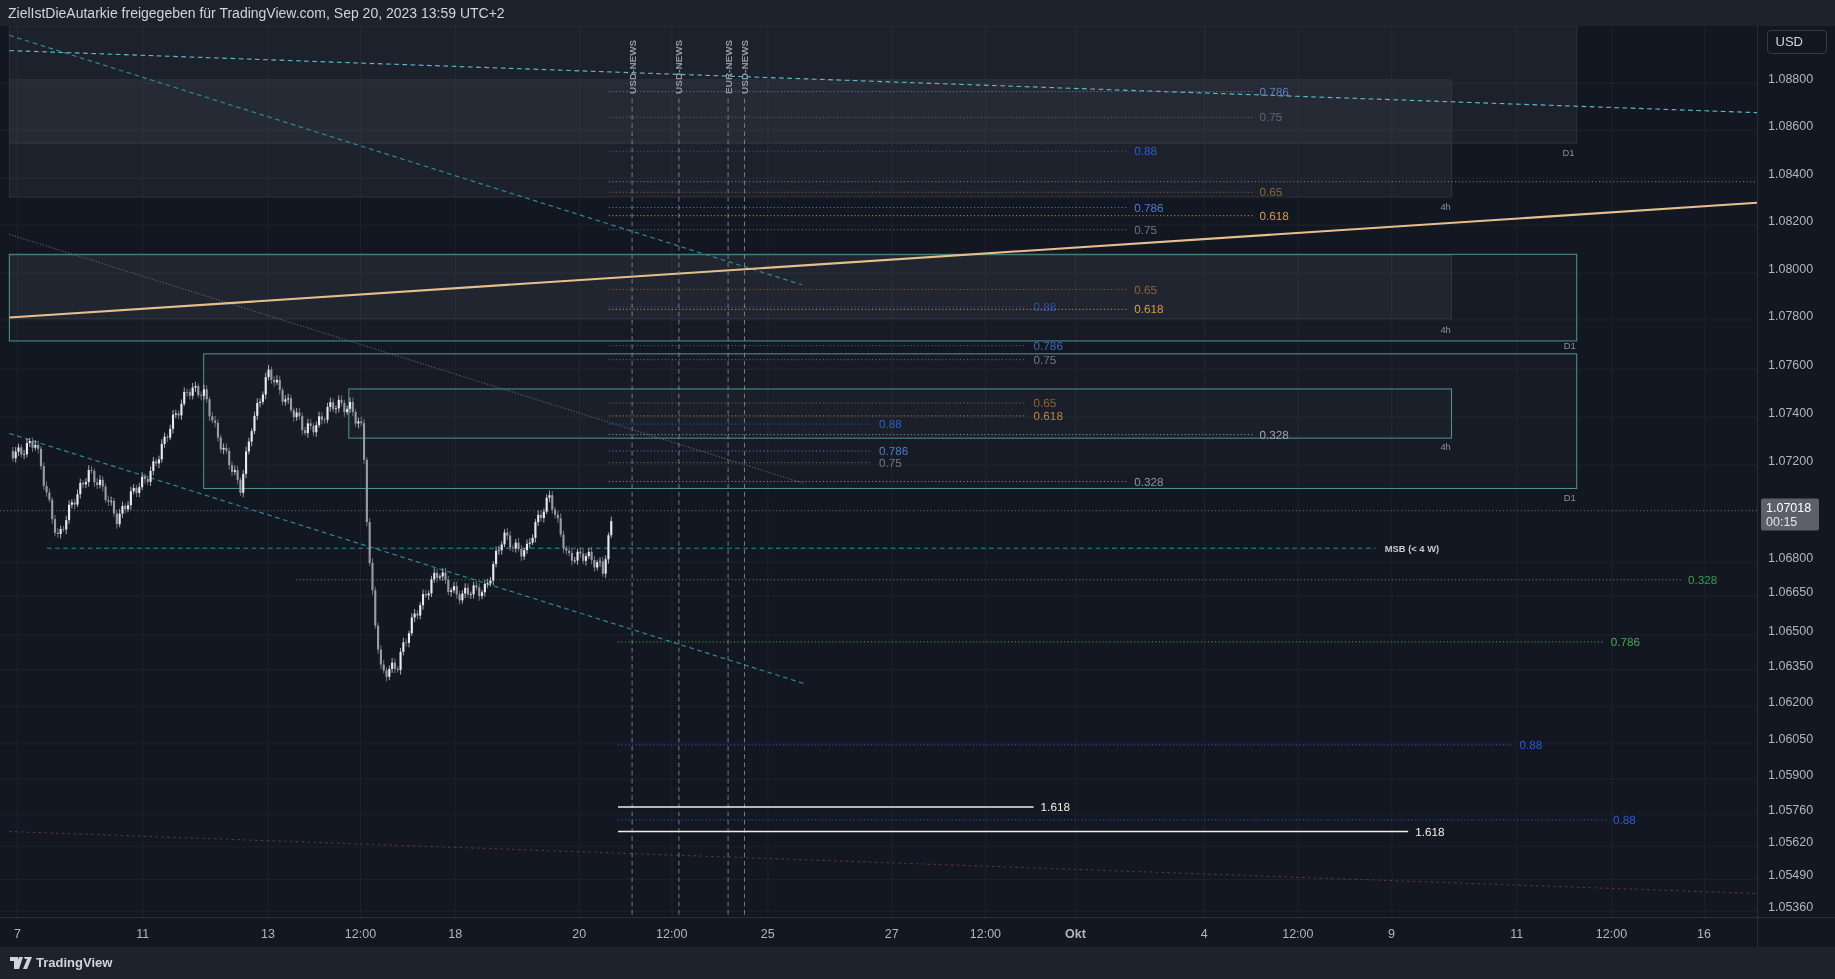  I want to click on price-label: 1.05490, so click(1791, 875).